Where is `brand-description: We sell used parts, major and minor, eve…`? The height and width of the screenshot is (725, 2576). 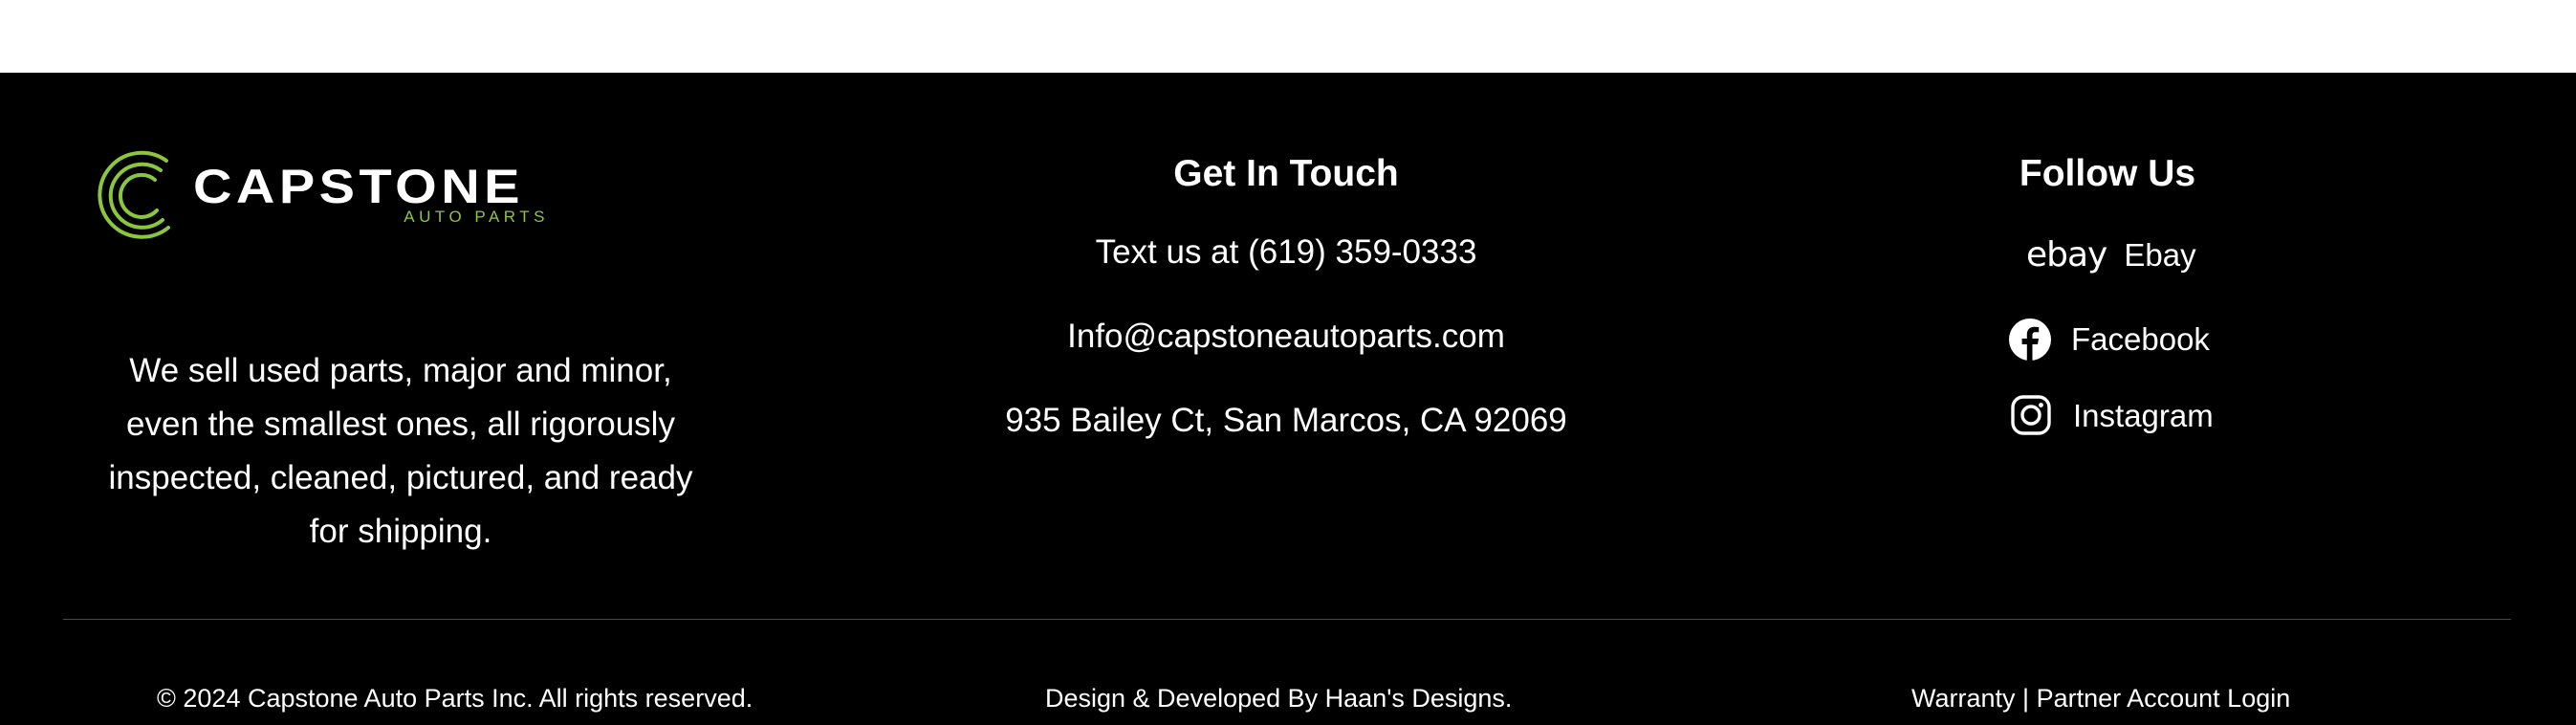
brand-description: We sell used parts, major and minor, eve… is located at coordinates (400, 451).